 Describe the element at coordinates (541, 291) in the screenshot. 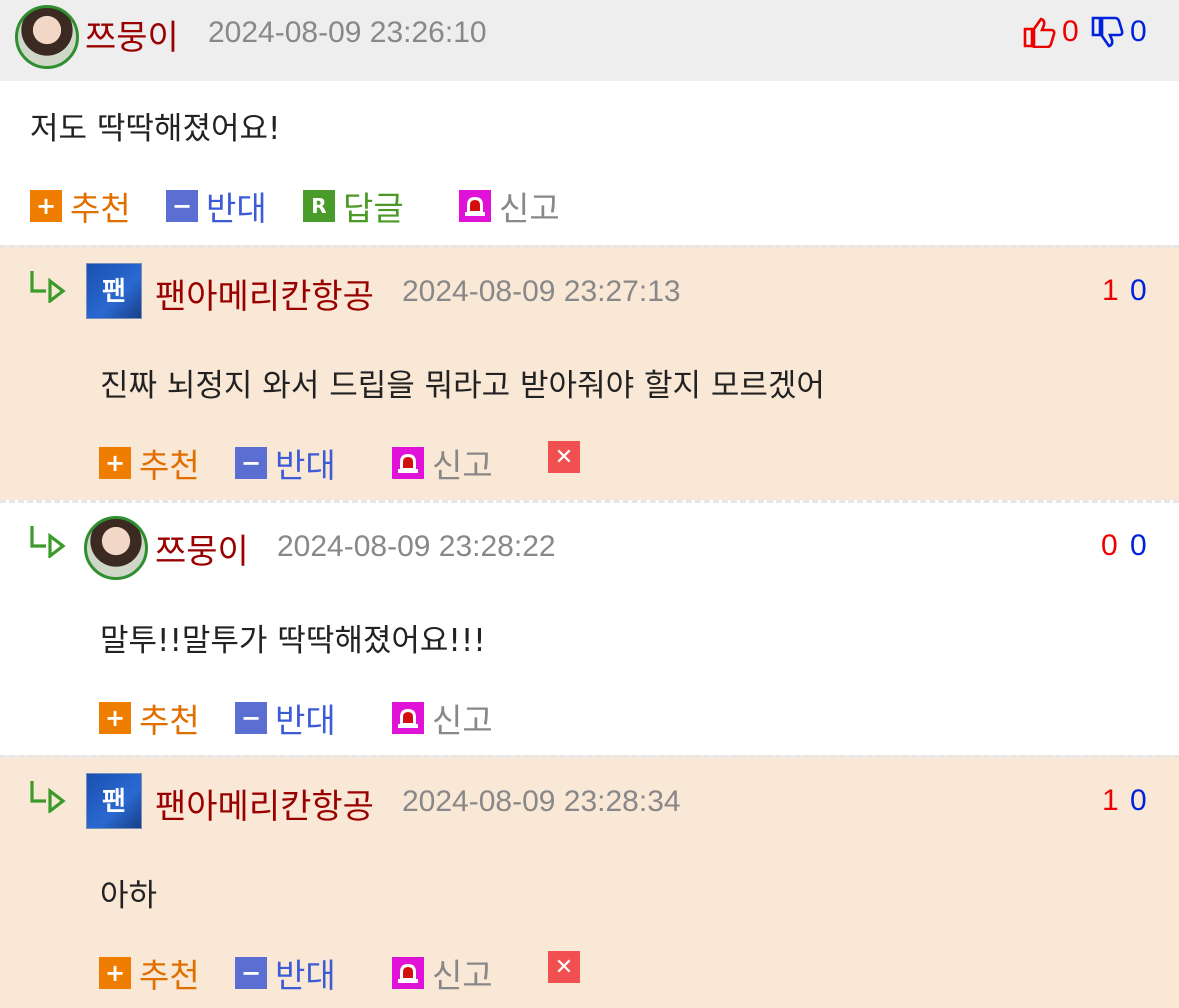

I see `comment-timestamp: 2024-08-09 23:27:13` at that location.